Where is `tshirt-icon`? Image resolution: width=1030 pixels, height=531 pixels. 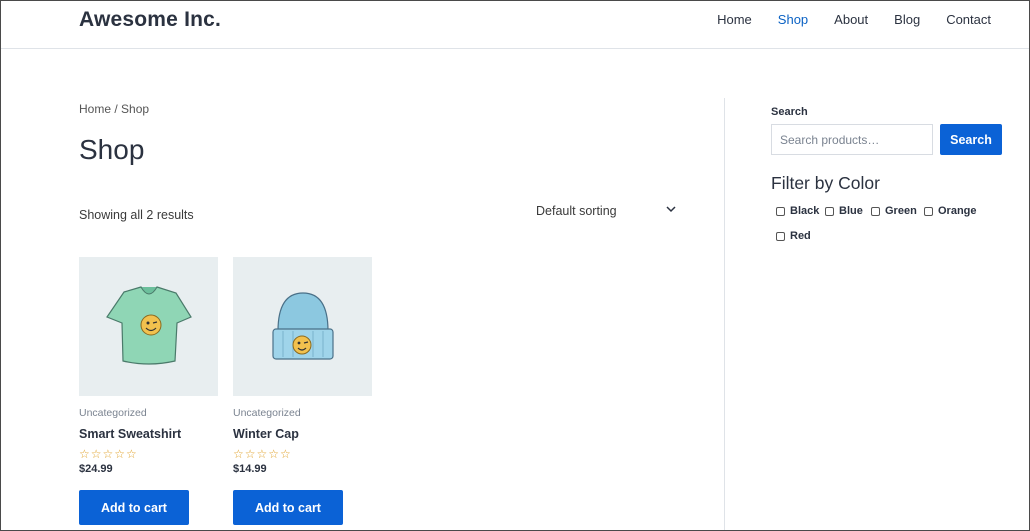 tshirt-icon is located at coordinates (149, 325).